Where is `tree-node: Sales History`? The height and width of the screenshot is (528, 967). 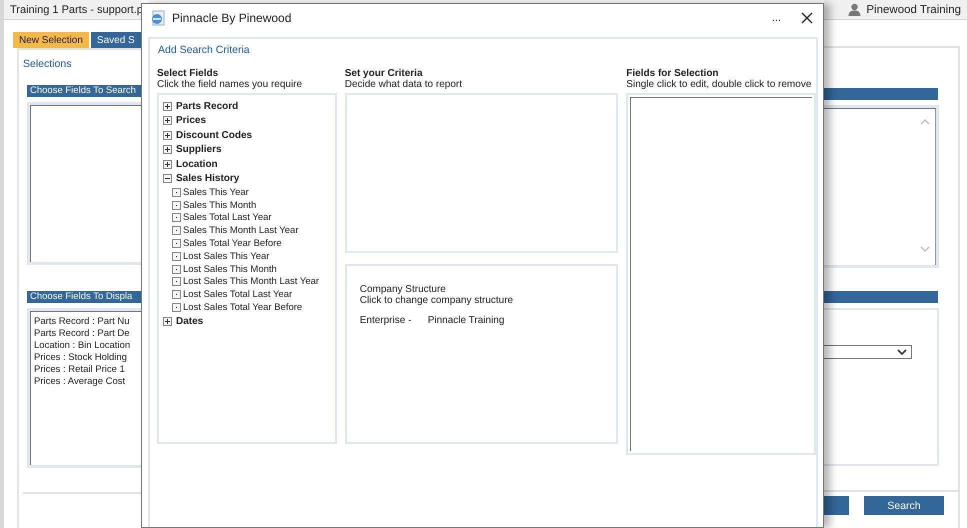
tree-node: Sales History is located at coordinates (208, 178).